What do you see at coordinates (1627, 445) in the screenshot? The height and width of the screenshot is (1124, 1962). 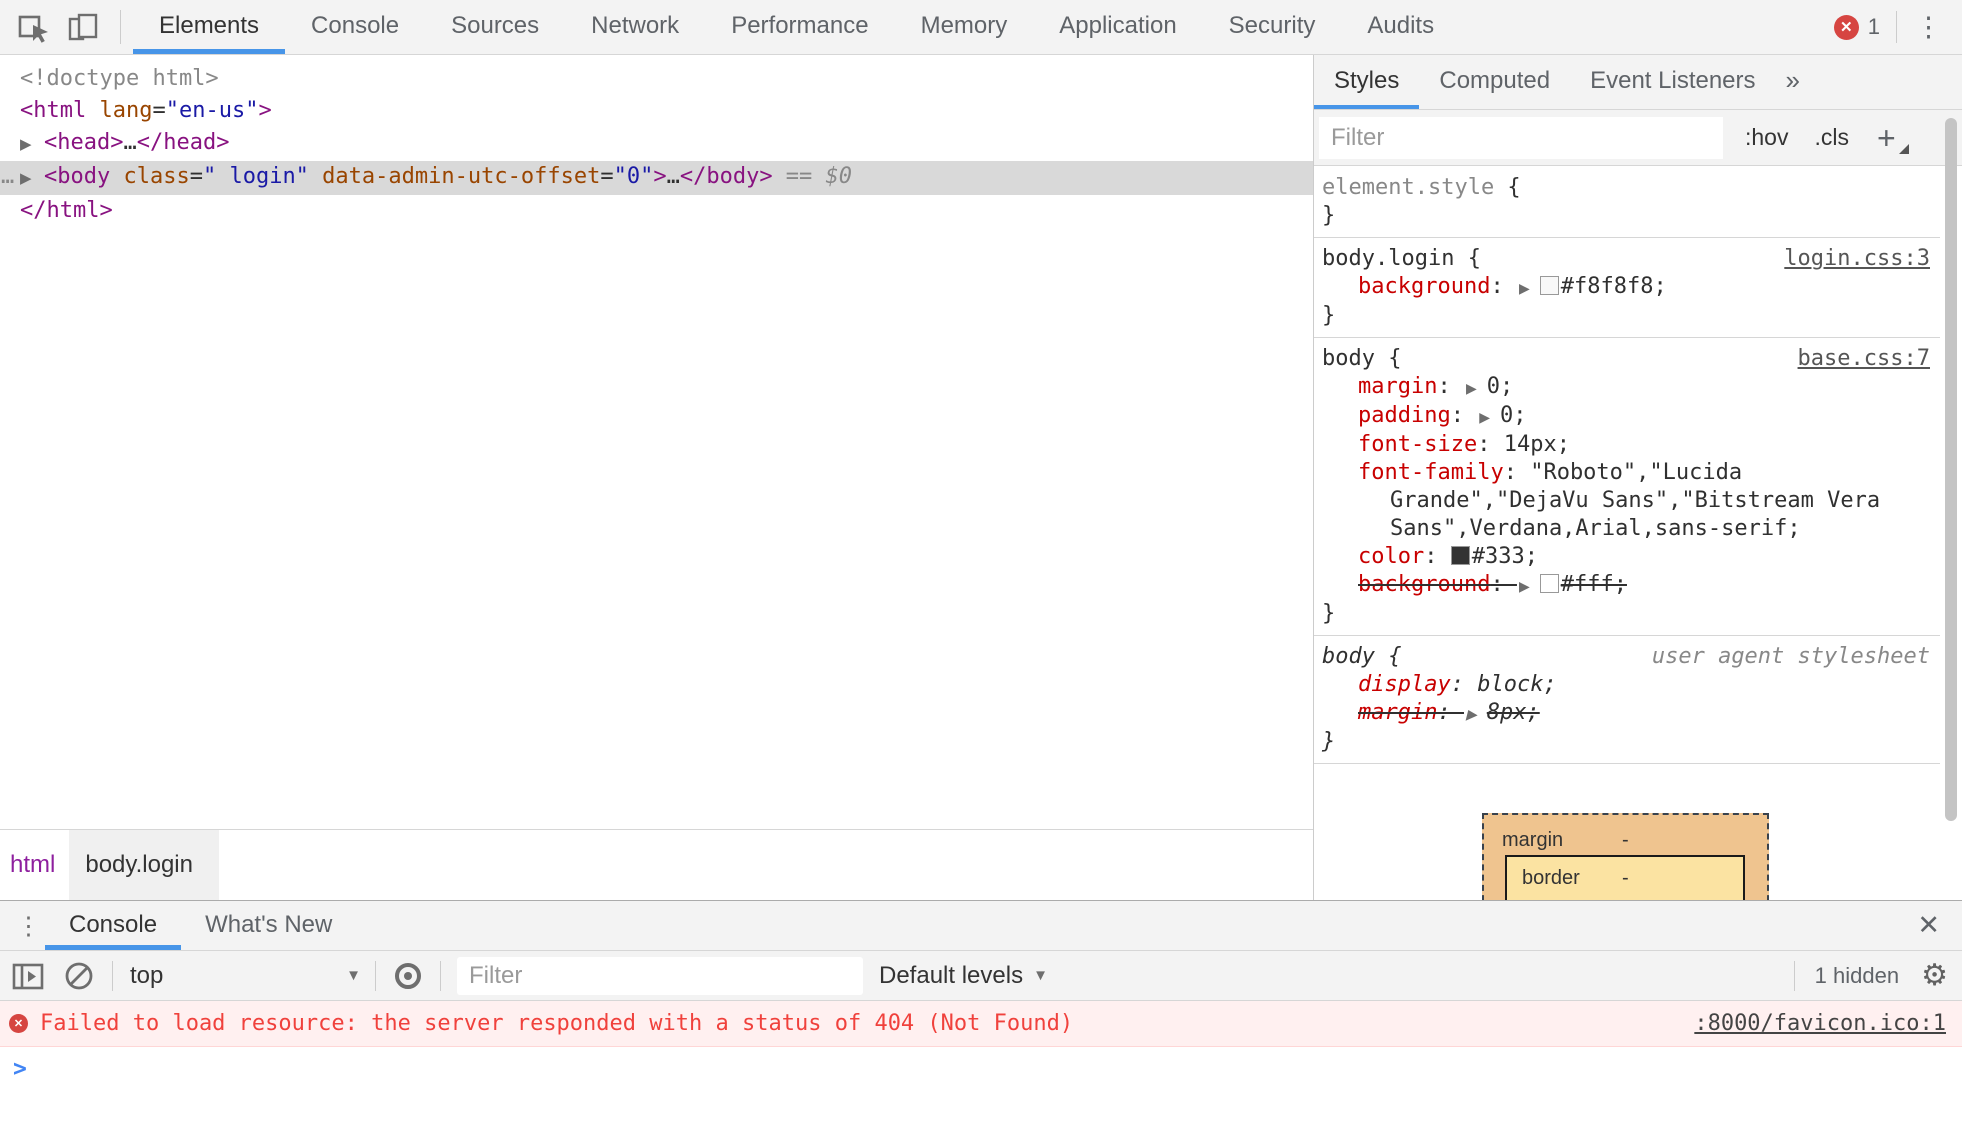 I see `css-property: font-size: 14px;` at bounding box center [1627, 445].